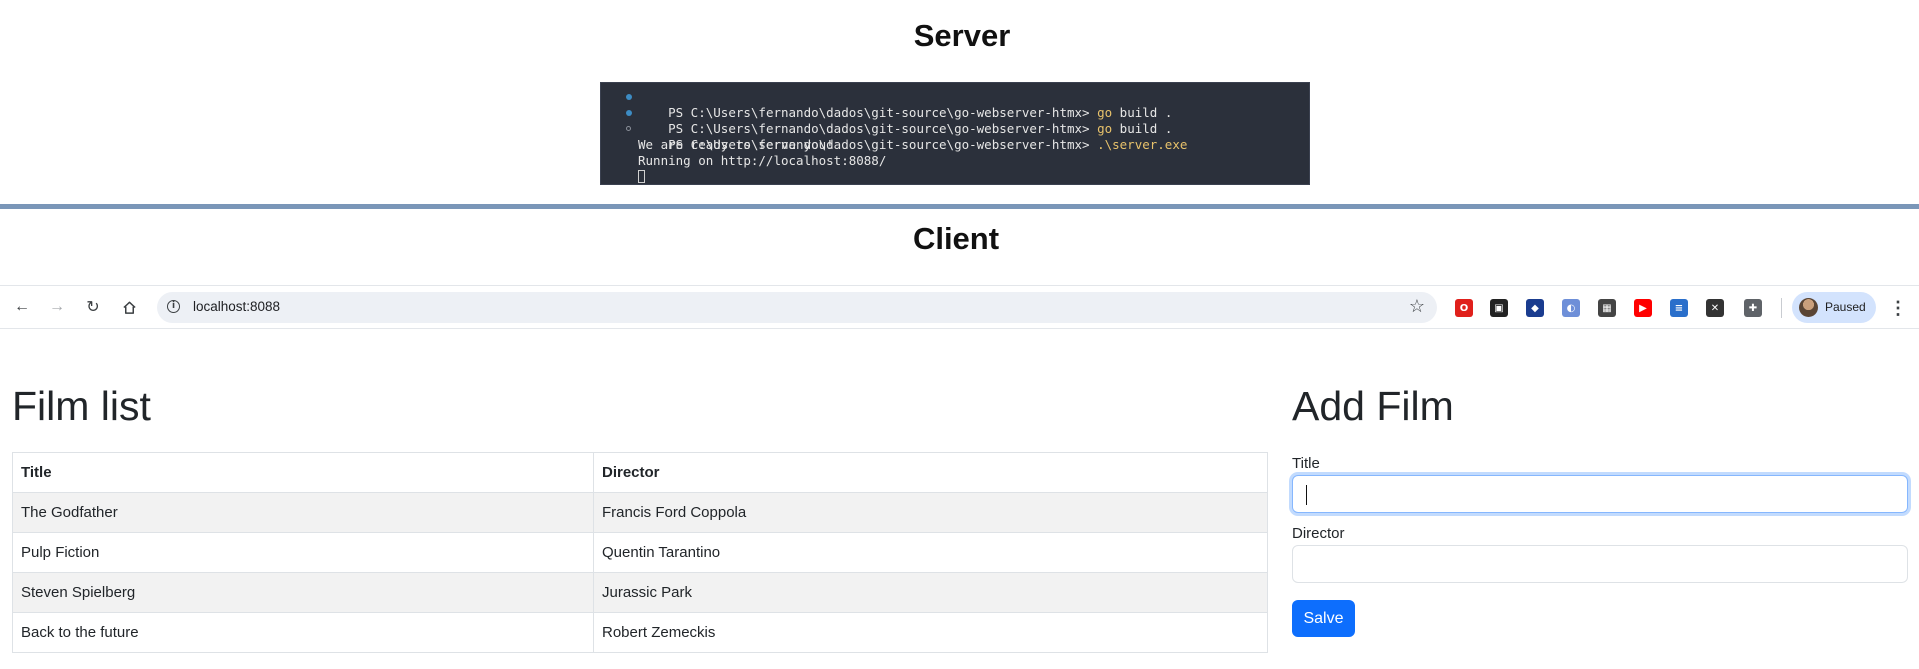  What do you see at coordinates (930, 592) in the screenshot?
I see `film-director-cell: Jurassic Park` at bounding box center [930, 592].